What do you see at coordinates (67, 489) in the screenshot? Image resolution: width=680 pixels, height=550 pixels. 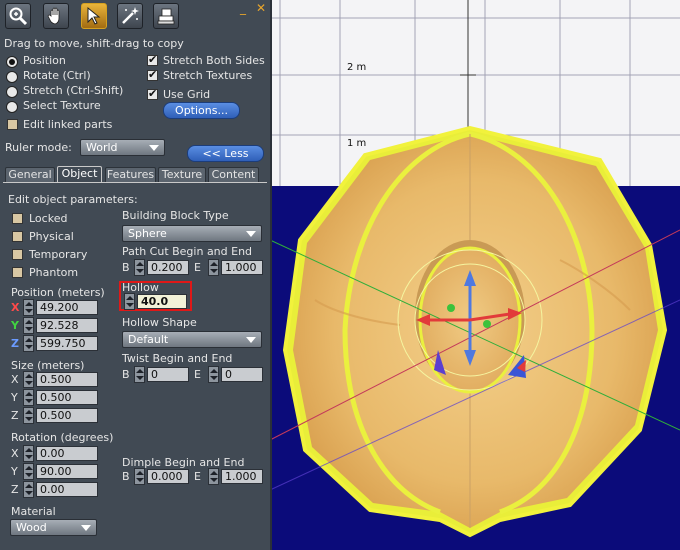 I see `rotation-z-field: 0.00` at bounding box center [67, 489].